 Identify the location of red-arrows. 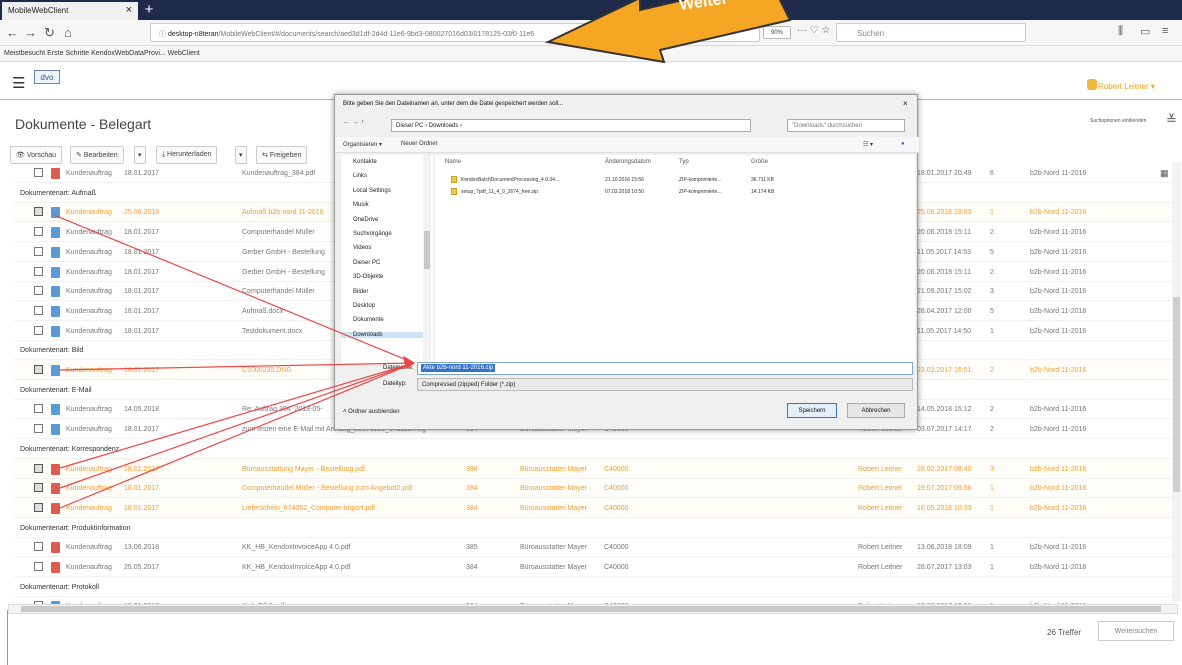
(234, 361).